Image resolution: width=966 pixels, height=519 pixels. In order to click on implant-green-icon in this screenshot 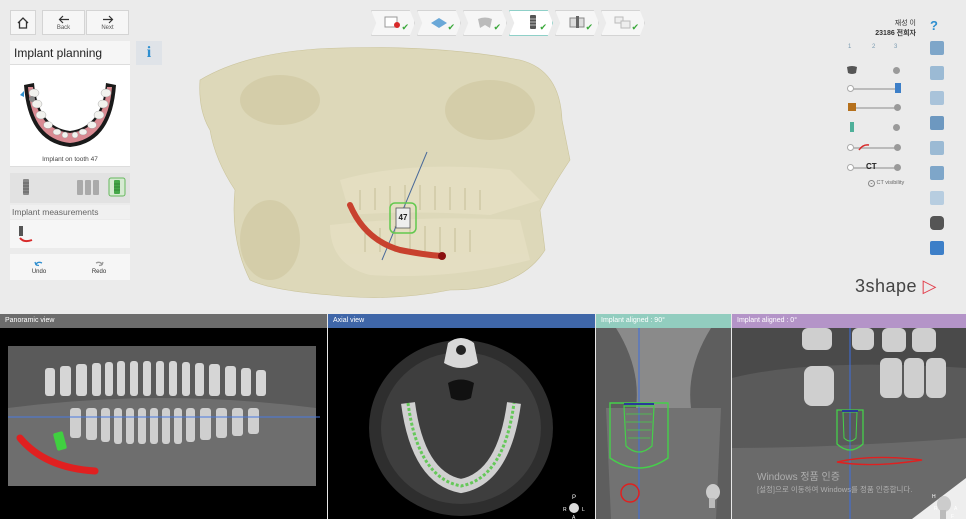, I will do `click(852, 127)`.